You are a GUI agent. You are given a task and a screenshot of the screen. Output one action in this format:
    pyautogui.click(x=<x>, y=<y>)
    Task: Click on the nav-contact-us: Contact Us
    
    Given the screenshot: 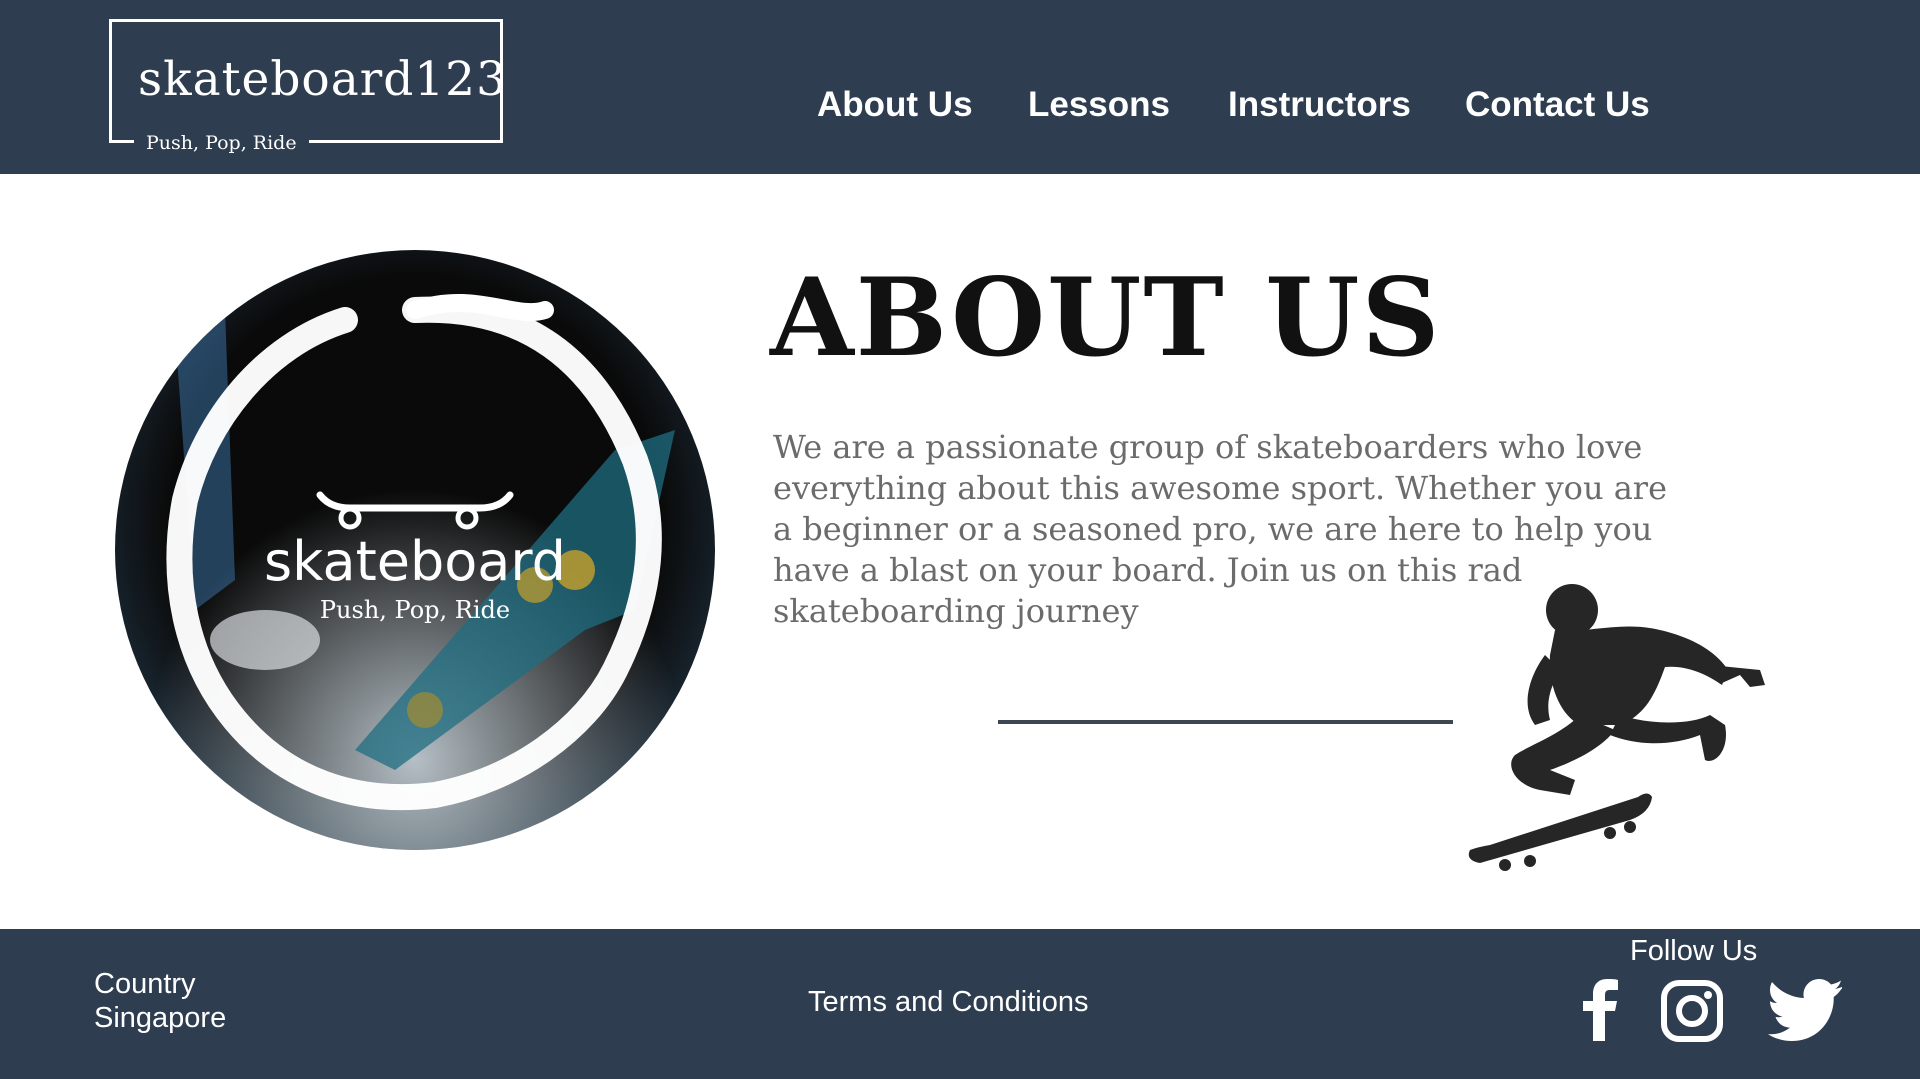 What is the action you would take?
    pyautogui.click(x=1557, y=105)
    